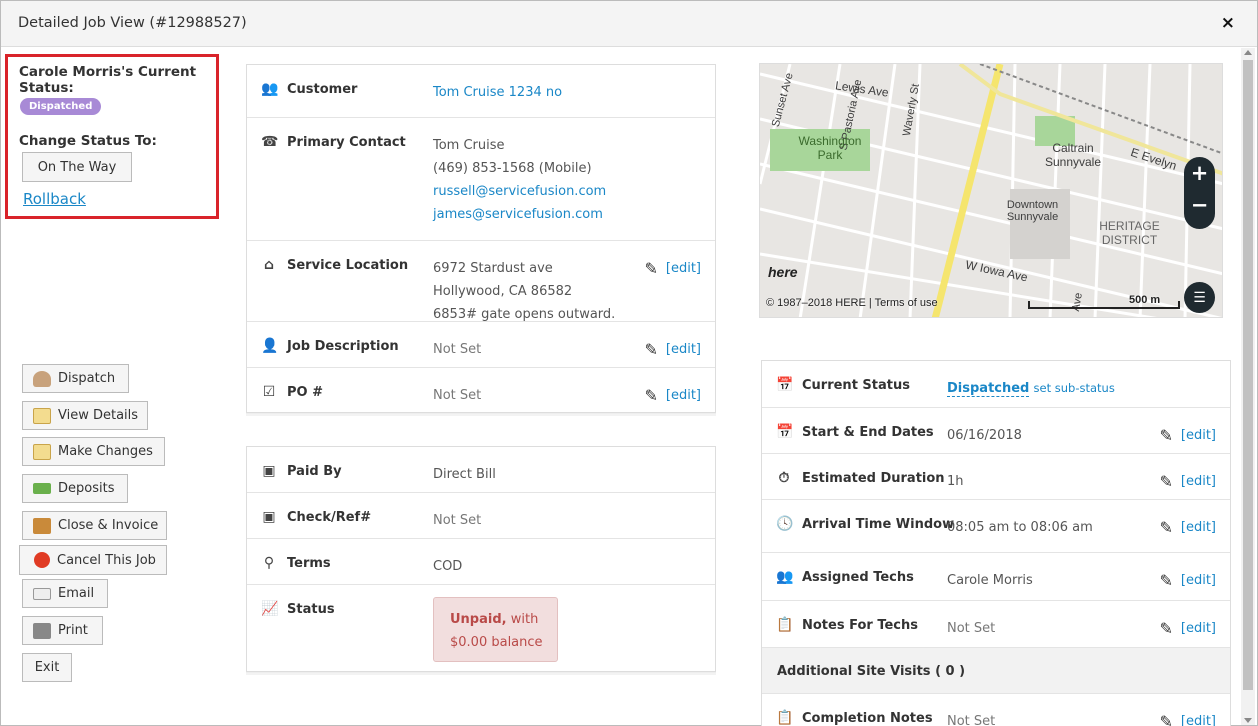 Image resolution: width=1258 pixels, height=726 pixels. Describe the element at coordinates (868, 432) in the screenshot. I see `dates-label: Start & End Dates` at that location.